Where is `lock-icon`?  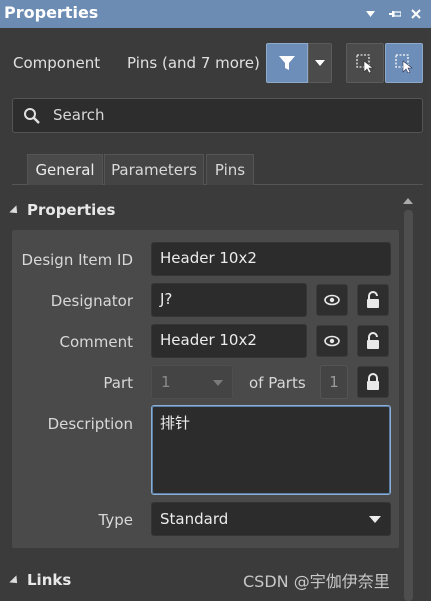
lock-icon is located at coordinates (373, 381).